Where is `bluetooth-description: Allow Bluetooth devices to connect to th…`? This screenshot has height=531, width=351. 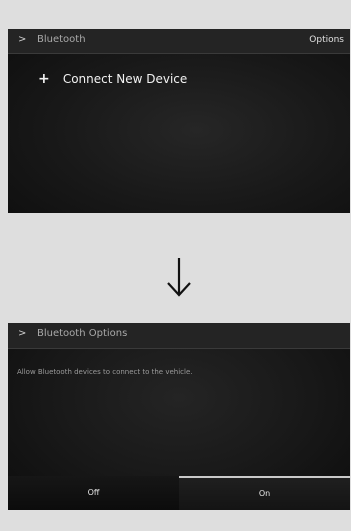
bluetooth-description: Allow Bluetooth devices to connect to th… is located at coordinates (105, 372).